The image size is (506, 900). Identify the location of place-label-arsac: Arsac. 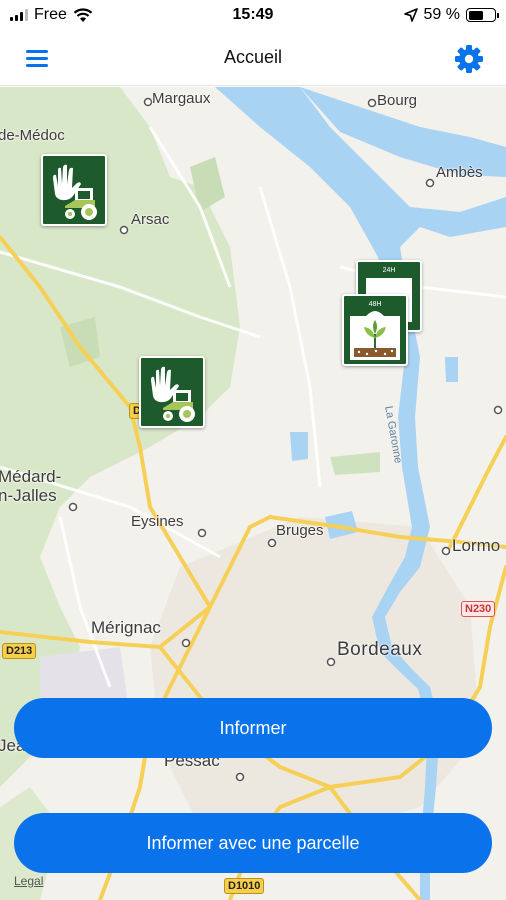
(150, 219).